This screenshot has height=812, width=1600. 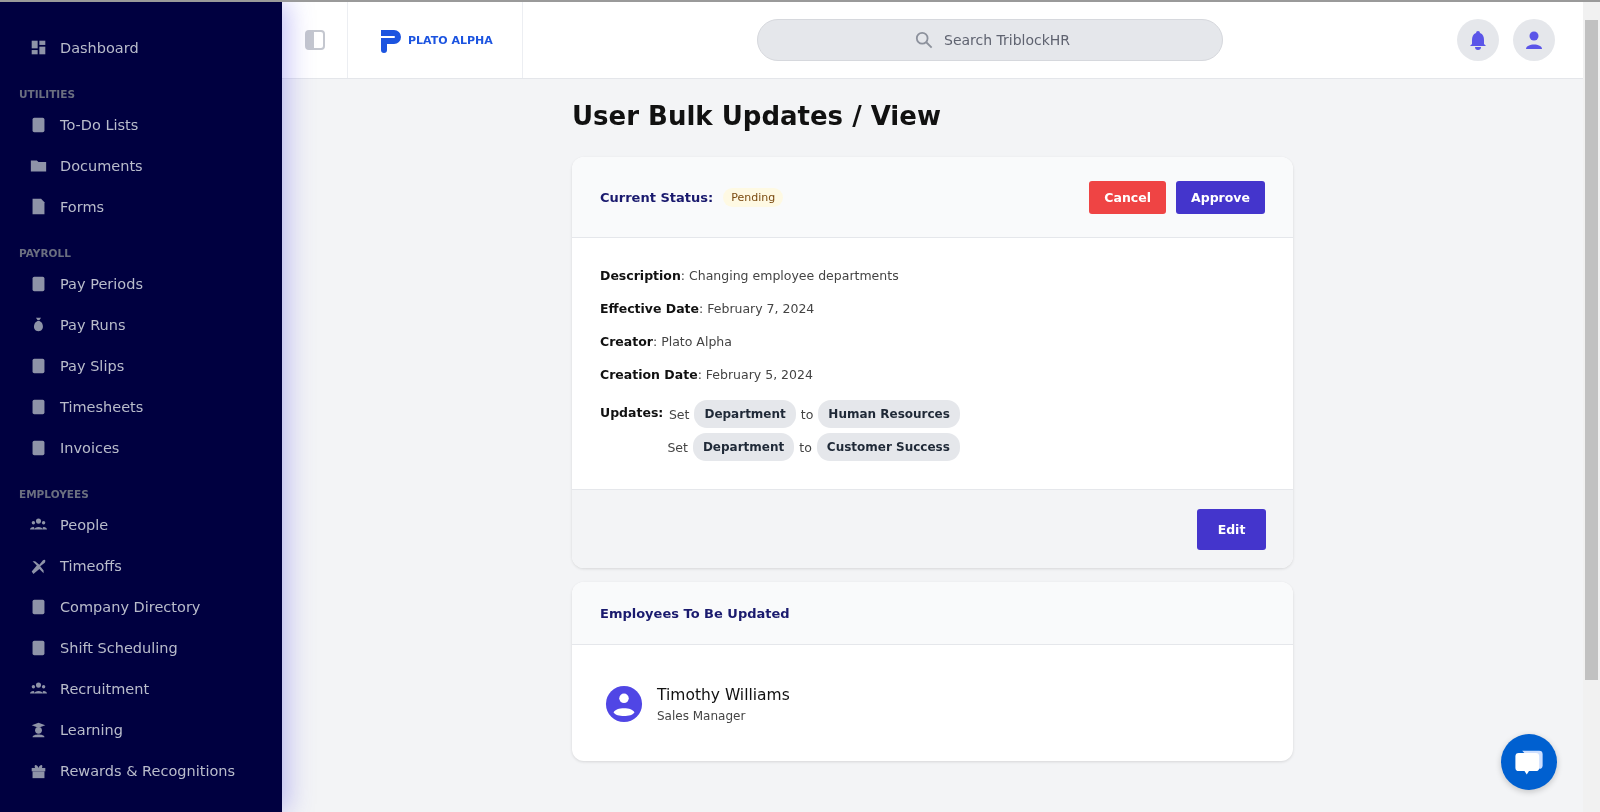 What do you see at coordinates (47, 94) in the screenshot?
I see `section-heading: UTILITIES` at bounding box center [47, 94].